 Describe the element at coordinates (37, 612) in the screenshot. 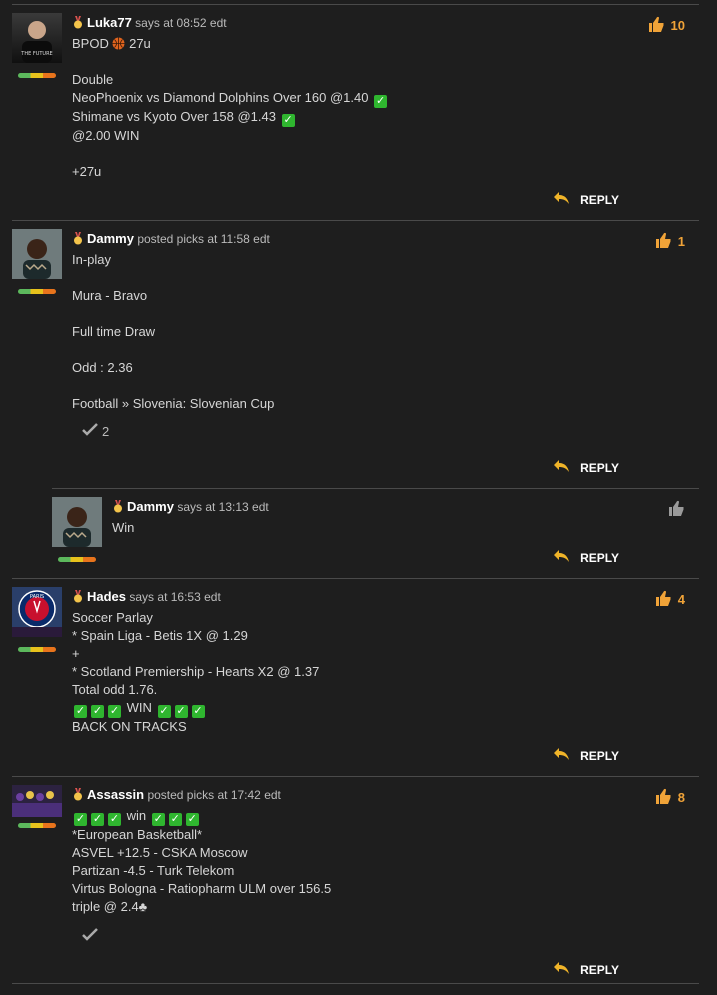

I see `avatar: PARIS` at that location.